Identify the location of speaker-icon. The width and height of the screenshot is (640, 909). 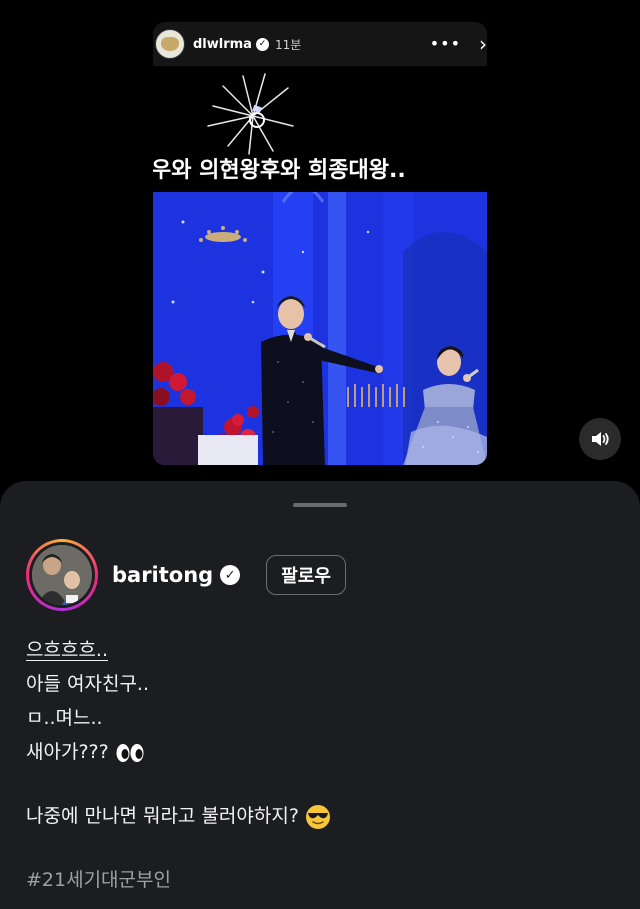
(600, 439).